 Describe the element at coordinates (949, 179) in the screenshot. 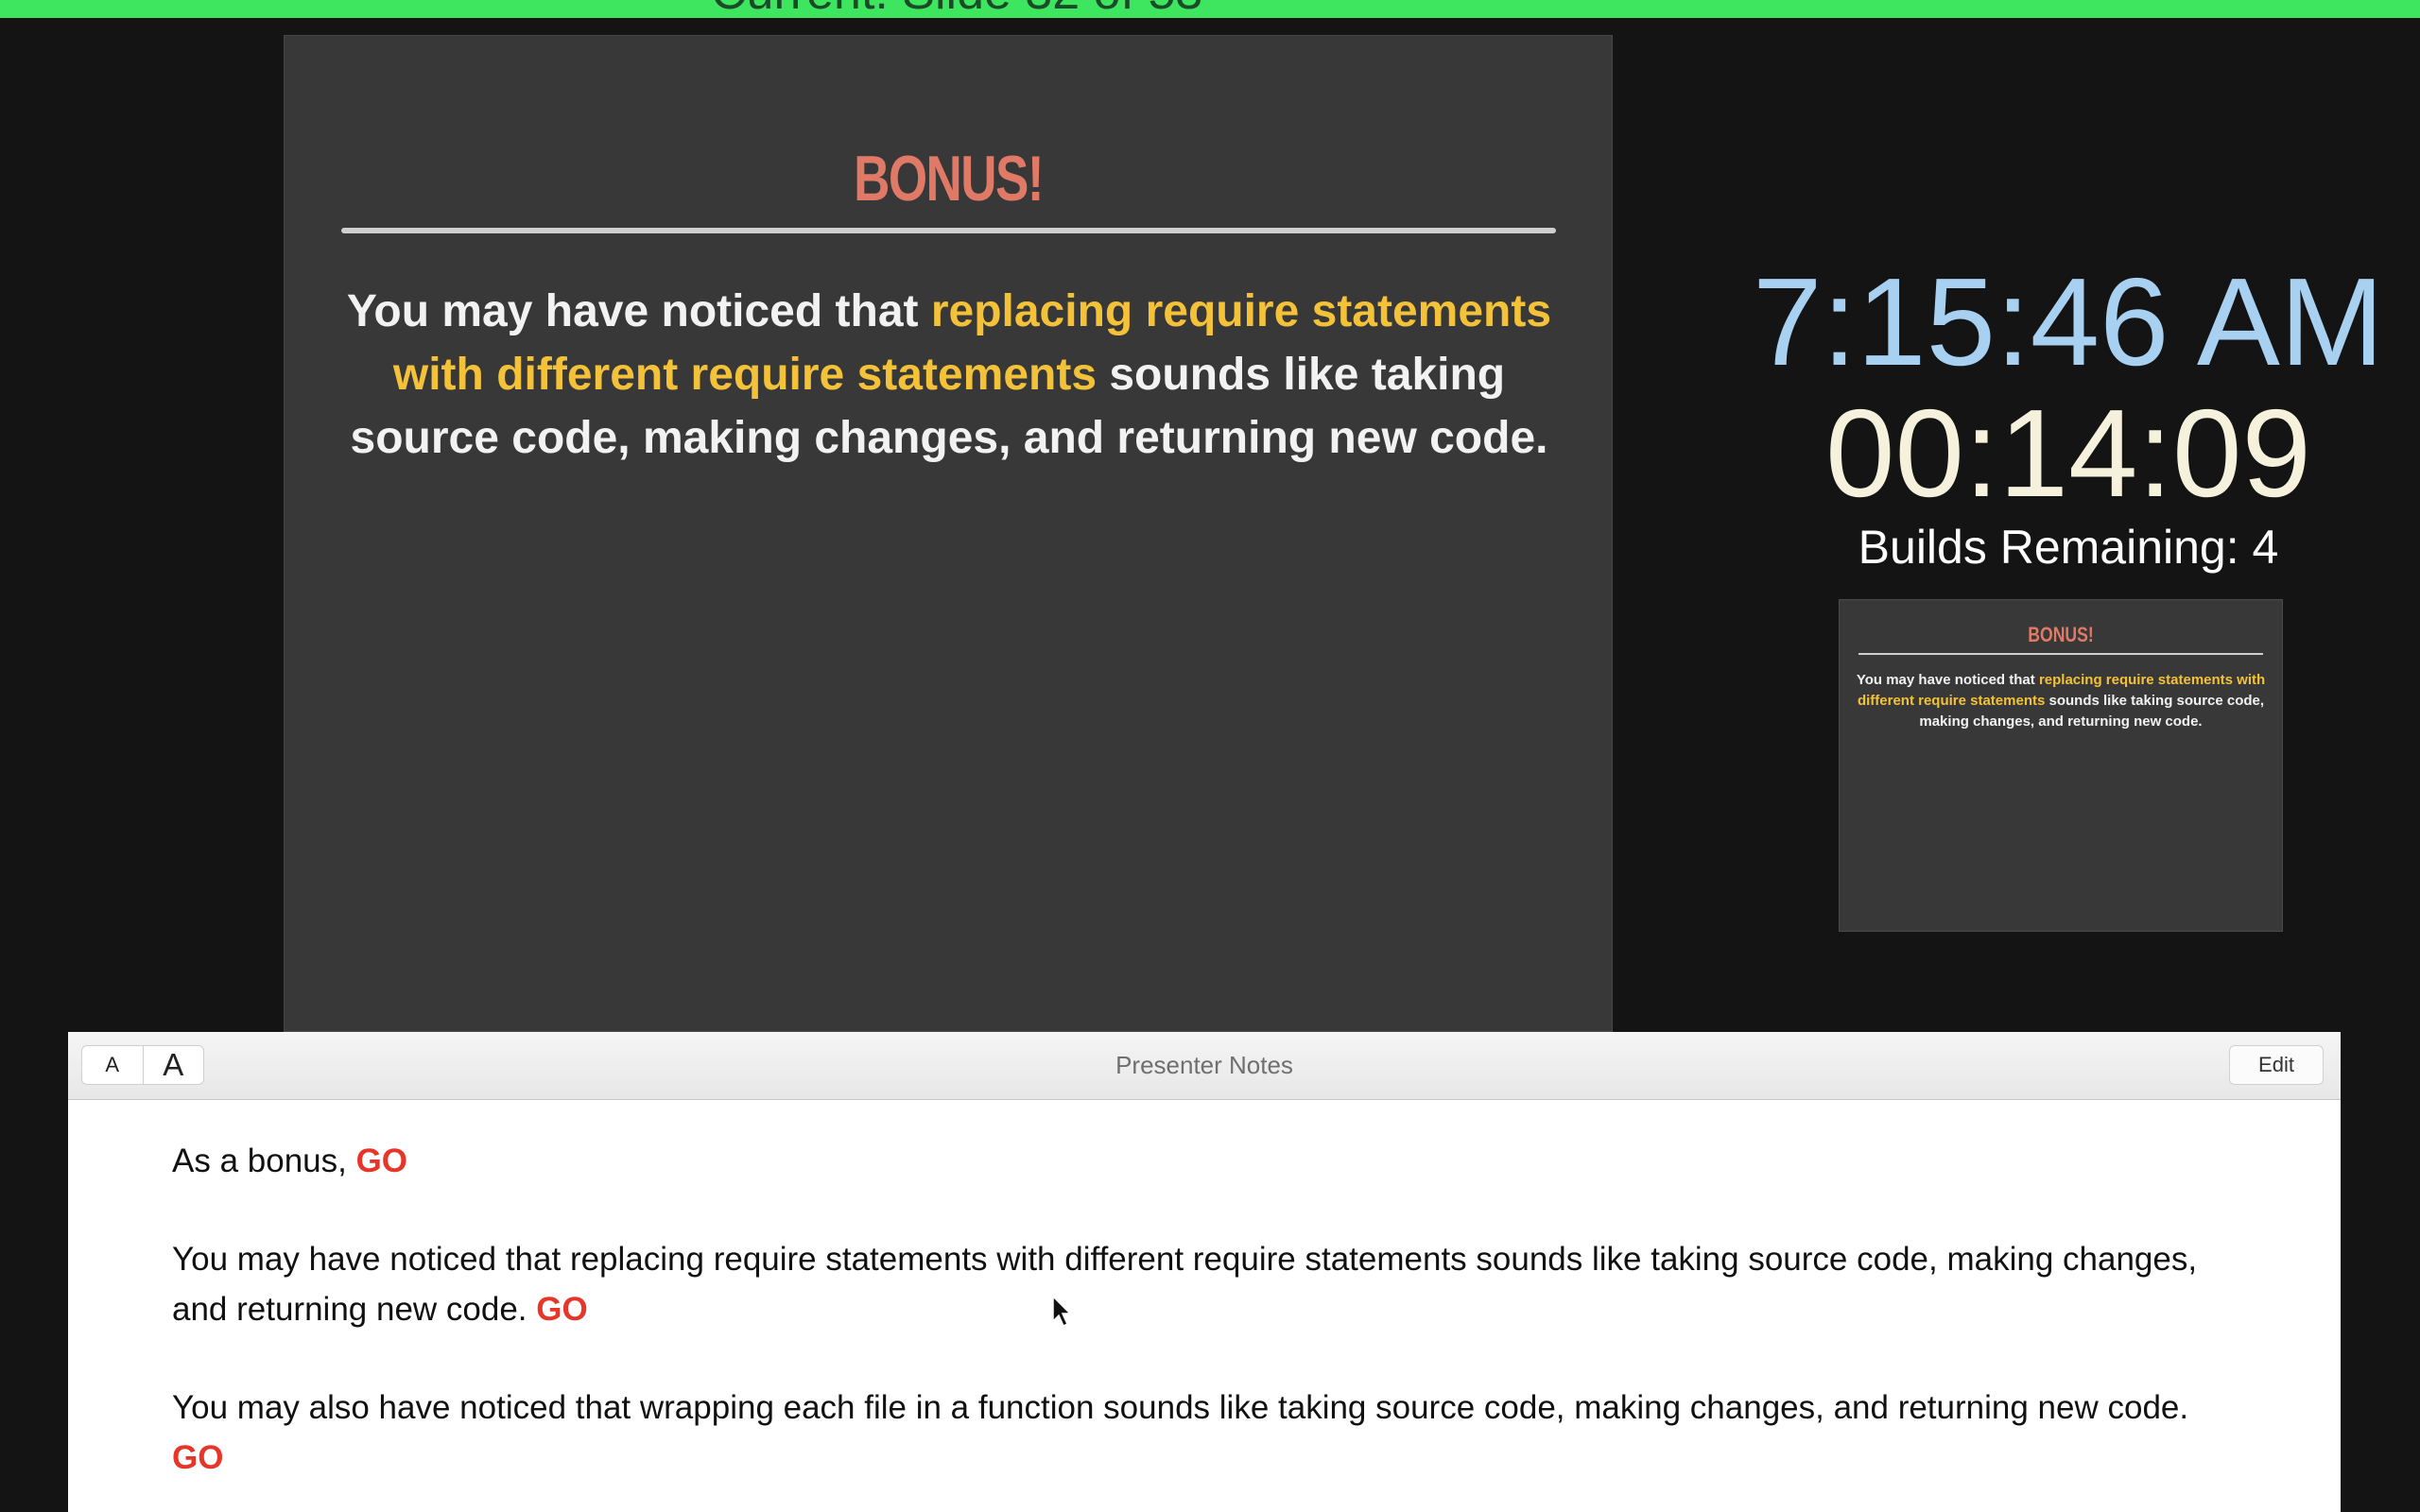

I see `slide-title: BONUS!` at that location.